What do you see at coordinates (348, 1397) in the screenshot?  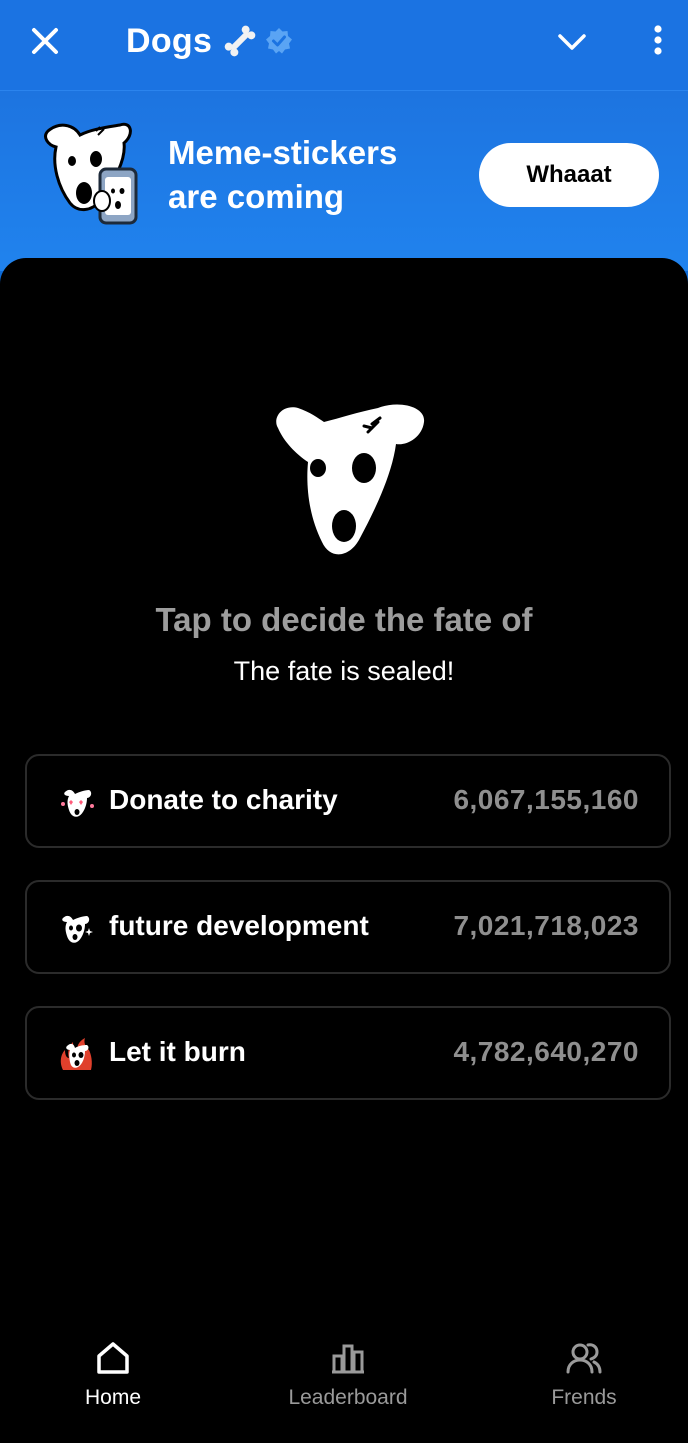 I see `nav-leaderboard-label: Leaderboard` at bounding box center [348, 1397].